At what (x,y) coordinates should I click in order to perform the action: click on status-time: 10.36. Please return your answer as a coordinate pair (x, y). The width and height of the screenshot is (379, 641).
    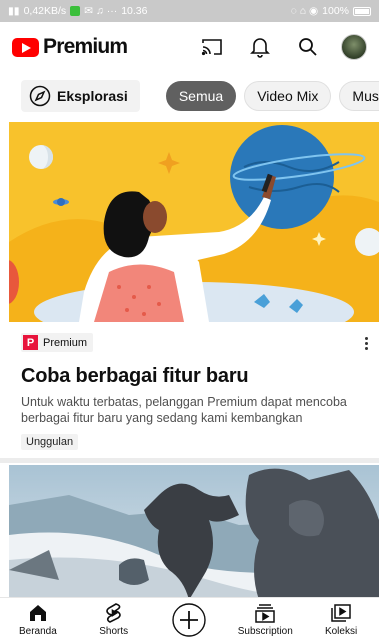
    Looking at the image, I should click on (134, 11).